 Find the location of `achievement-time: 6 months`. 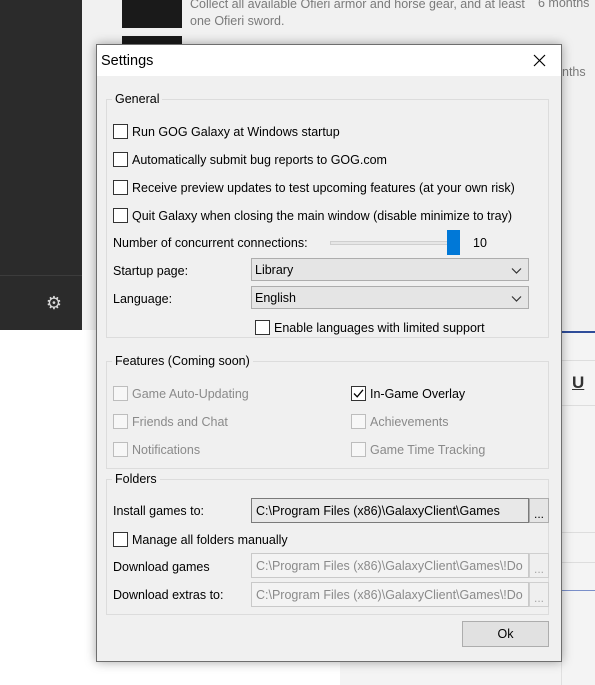

achievement-time: 6 months is located at coordinates (564, 5).